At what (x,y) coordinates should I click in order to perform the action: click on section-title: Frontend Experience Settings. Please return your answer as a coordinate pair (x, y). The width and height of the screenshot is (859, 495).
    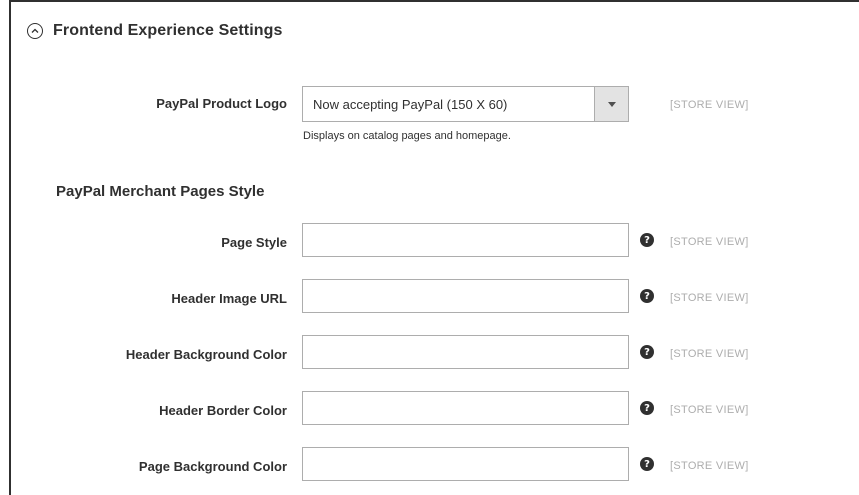
    Looking at the image, I should click on (168, 30).